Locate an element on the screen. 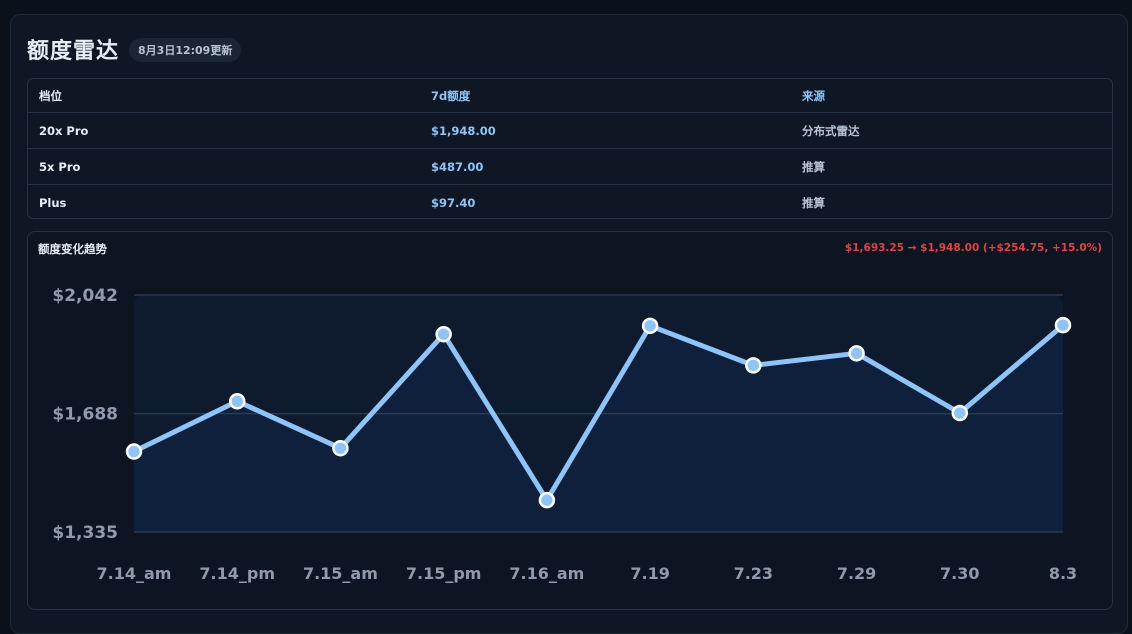 This screenshot has width=1132, height=634. table-header-row: 档位 7d额度 来源 is located at coordinates (570, 96).